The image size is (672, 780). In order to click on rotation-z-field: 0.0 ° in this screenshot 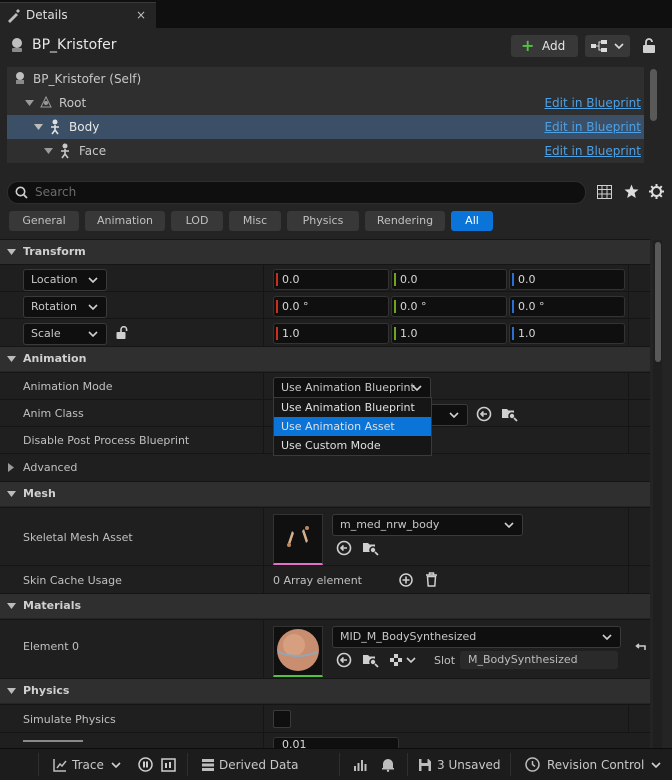, I will do `click(567, 306)`.